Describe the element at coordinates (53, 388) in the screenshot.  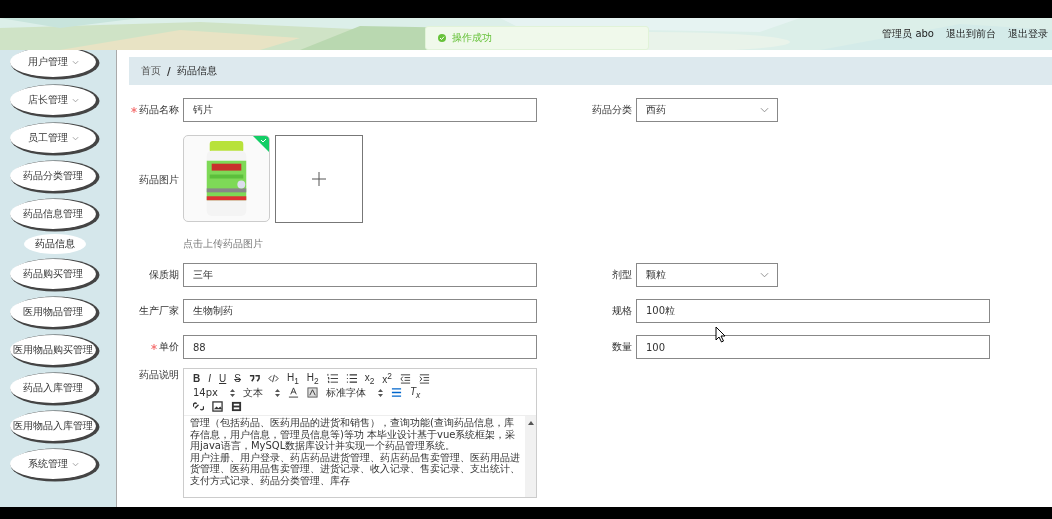
I see `menu-item: 药品入库管理` at that location.